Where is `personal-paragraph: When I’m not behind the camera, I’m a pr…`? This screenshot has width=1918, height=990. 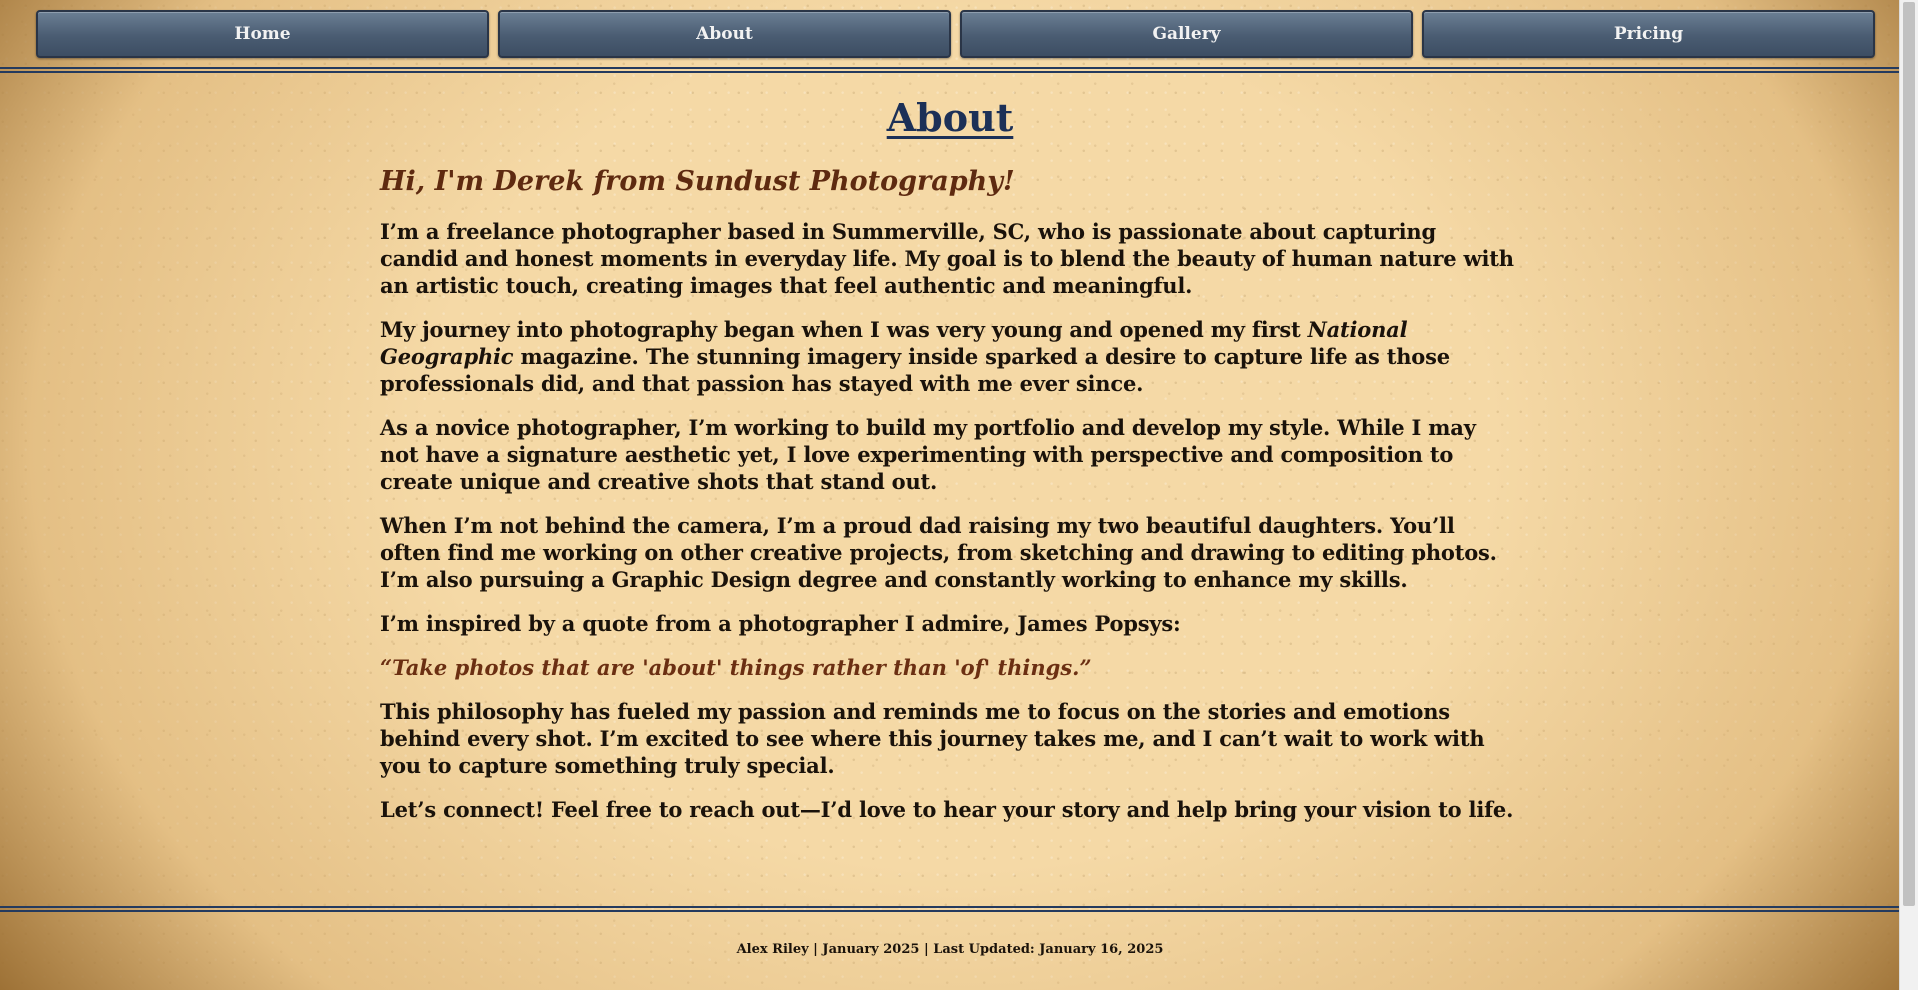
personal-paragraph: When I’m not behind the camera, I’m a pr… is located at coordinates (938, 552).